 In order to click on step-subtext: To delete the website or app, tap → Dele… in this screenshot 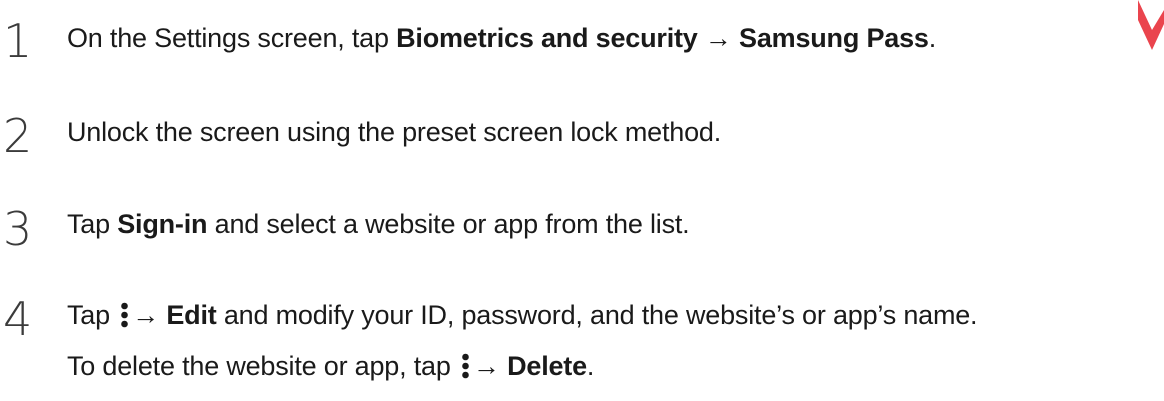, I will do `click(330, 366)`.